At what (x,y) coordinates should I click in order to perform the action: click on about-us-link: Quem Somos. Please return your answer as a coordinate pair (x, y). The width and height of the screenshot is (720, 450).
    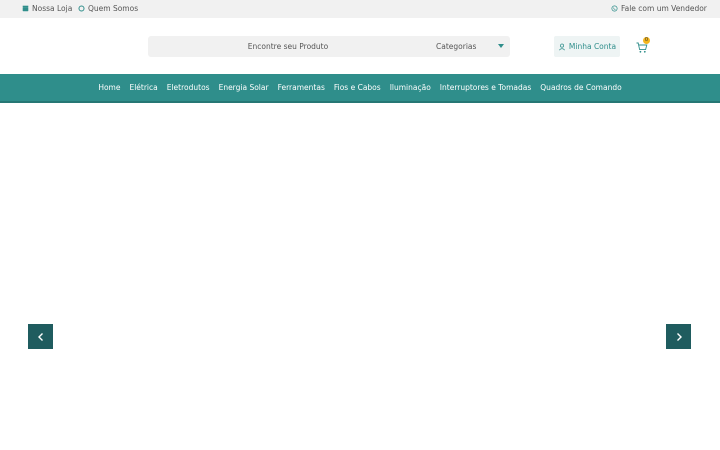
    Looking at the image, I should click on (107, 8).